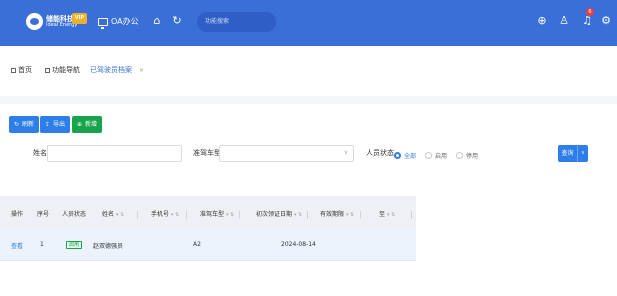 The width and height of the screenshot is (617, 296). What do you see at coordinates (66, 70) in the screenshot?
I see `tab-label: 功能导航` at bounding box center [66, 70].